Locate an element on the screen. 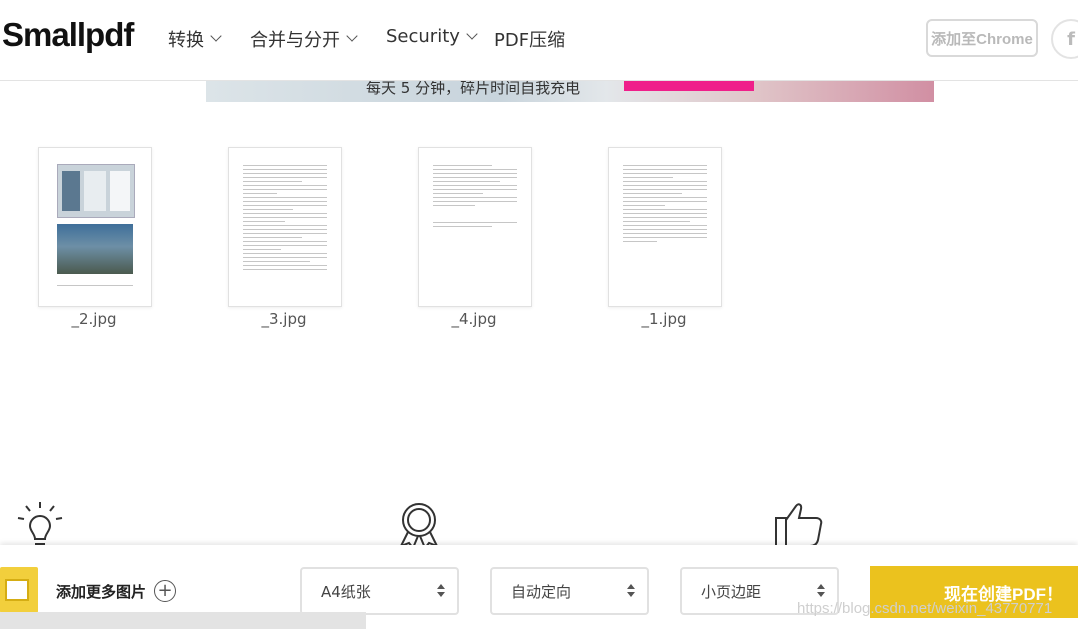  nav-security: Security is located at coordinates (432, 36).